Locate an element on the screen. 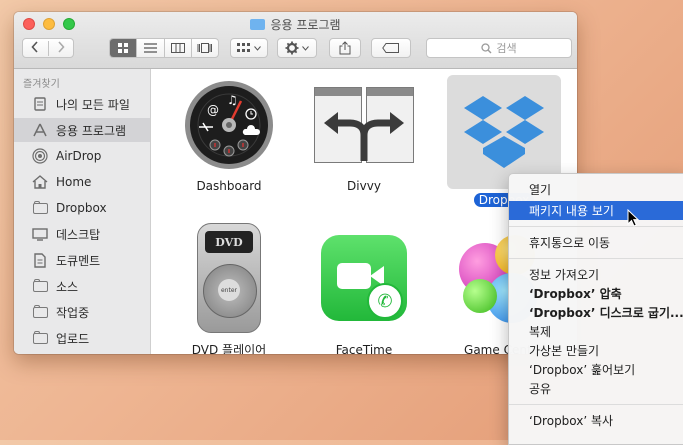 This screenshot has width=683, height=445. gear-icon is located at coordinates (292, 48).